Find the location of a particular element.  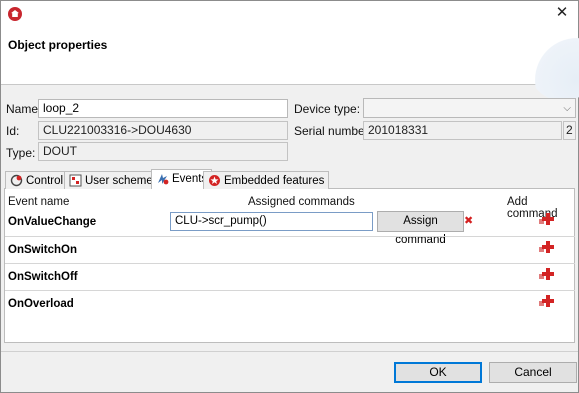

event-name-onoverload: OnOverload is located at coordinates (41, 304).